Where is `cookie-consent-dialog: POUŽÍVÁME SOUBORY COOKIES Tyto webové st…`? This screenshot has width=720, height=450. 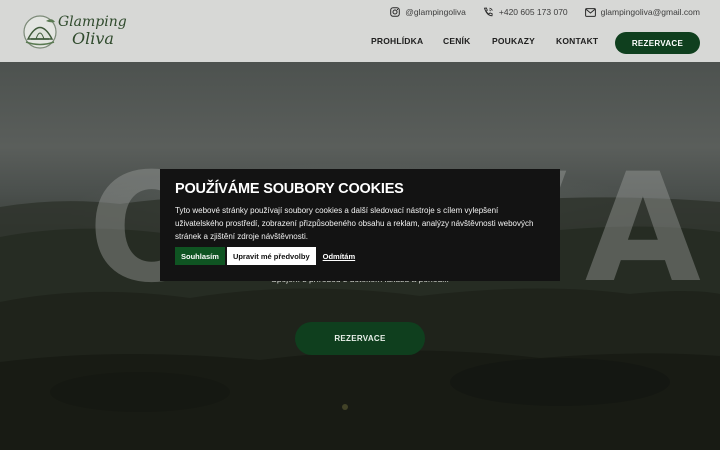 cookie-consent-dialog: POUŽÍVÁME SOUBORY COOKIES Tyto webové st… is located at coordinates (360, 225).